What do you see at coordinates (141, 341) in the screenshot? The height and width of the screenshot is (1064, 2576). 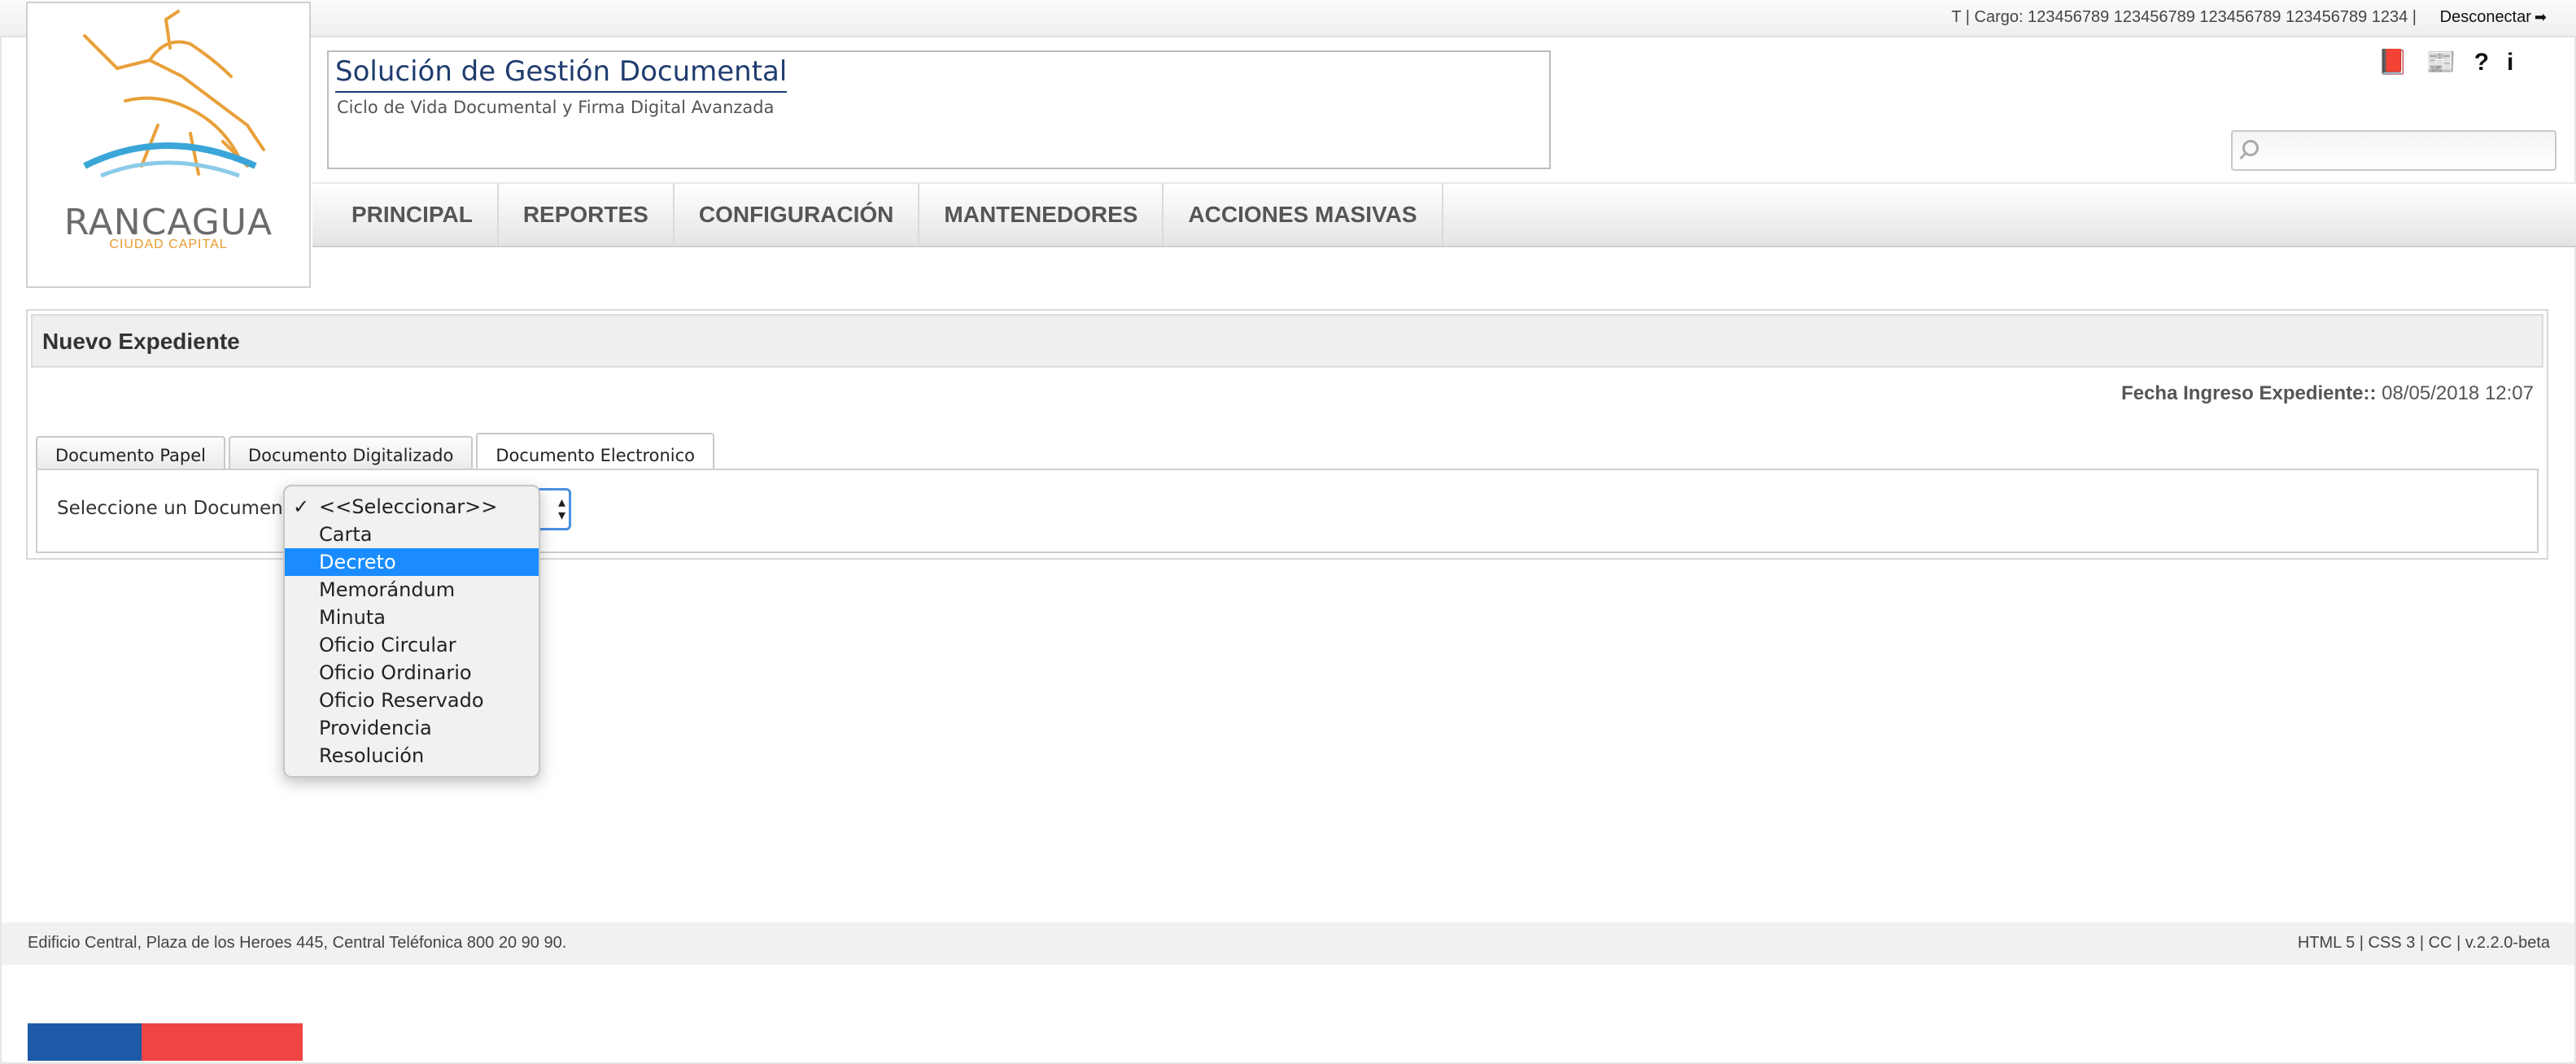 I see `panel-title: Nuevo Expediente` at bounding box center [141, 341].